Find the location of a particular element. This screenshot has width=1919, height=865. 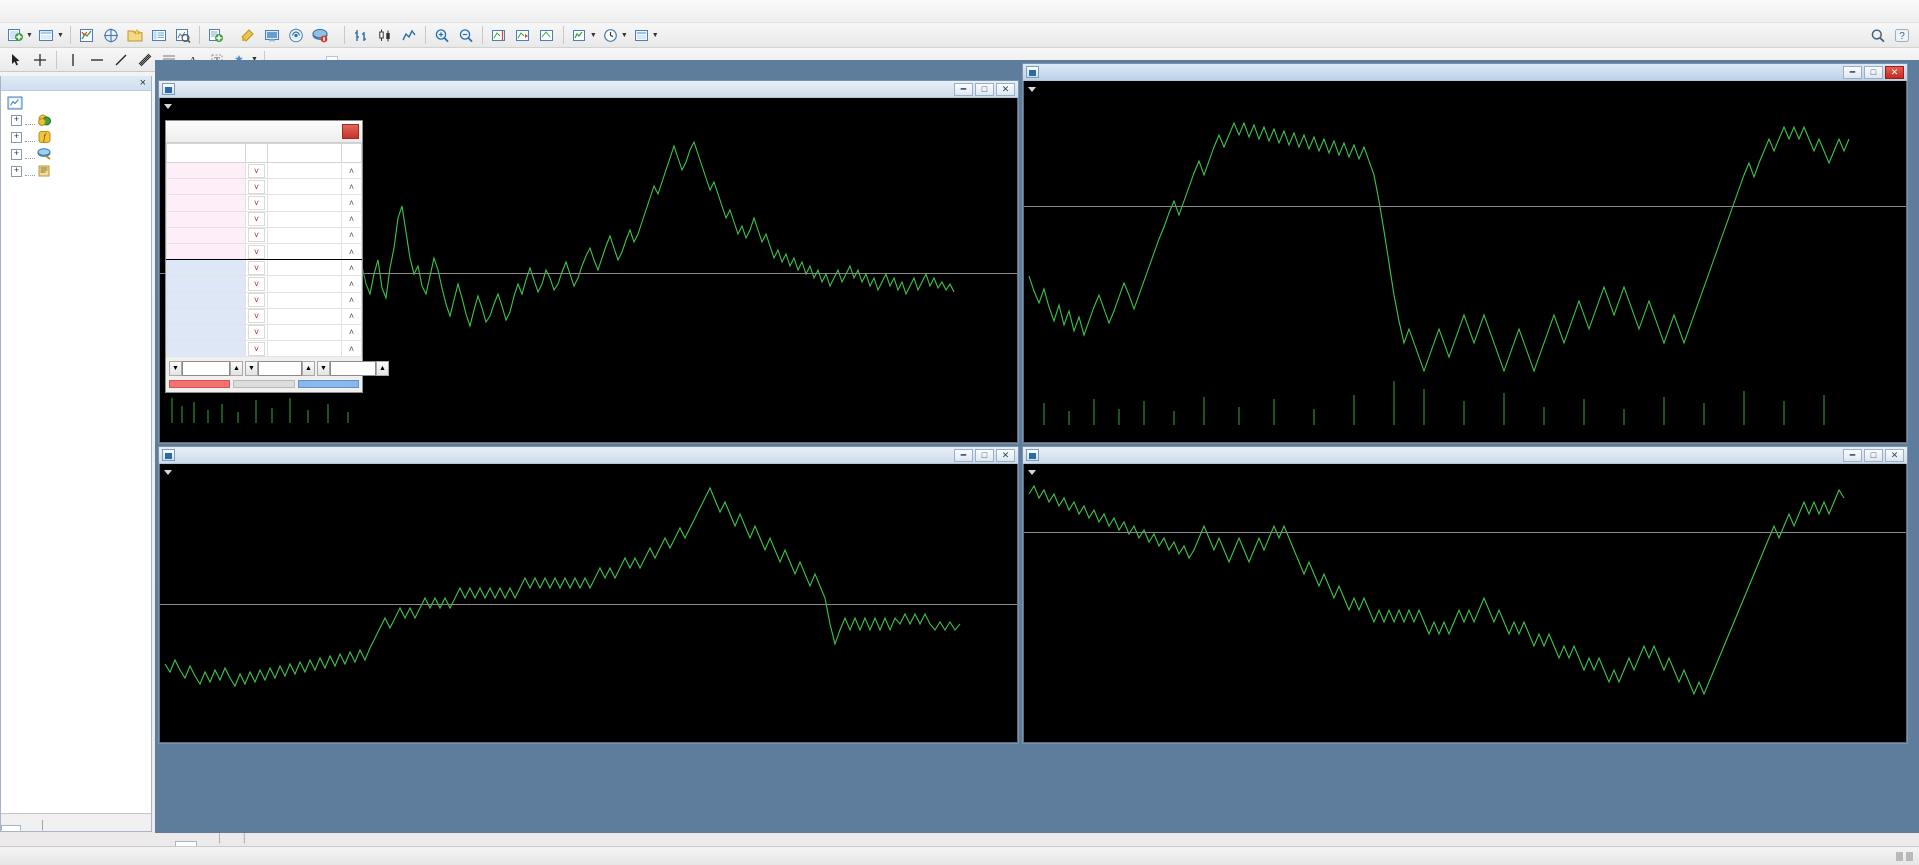

strategy-tester-icon is located at coordinates (183, 35).